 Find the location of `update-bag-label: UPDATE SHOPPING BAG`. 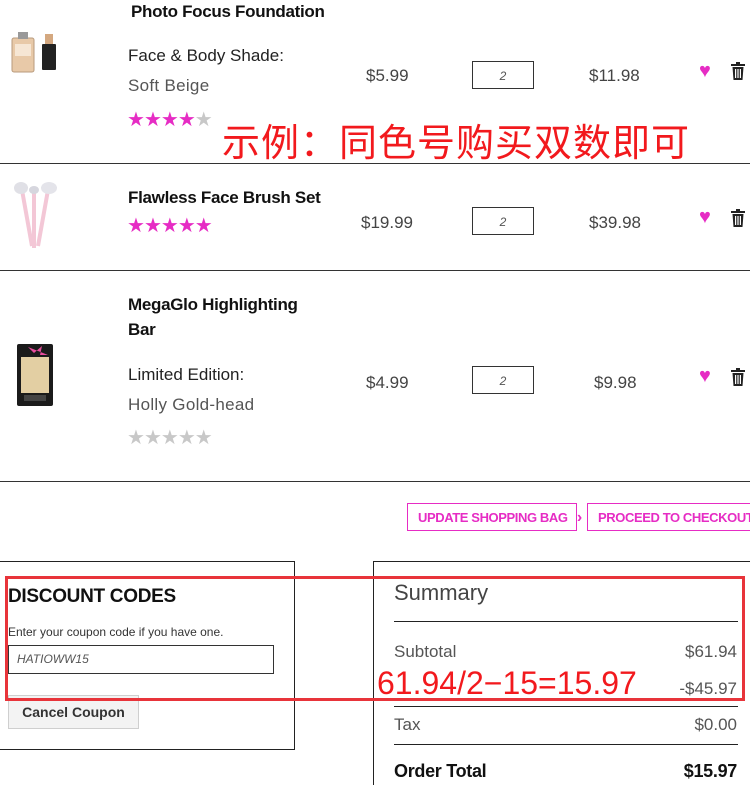

update-bag-label: UPDATE SHOPPING BAG is located at coordinates (493, 517).